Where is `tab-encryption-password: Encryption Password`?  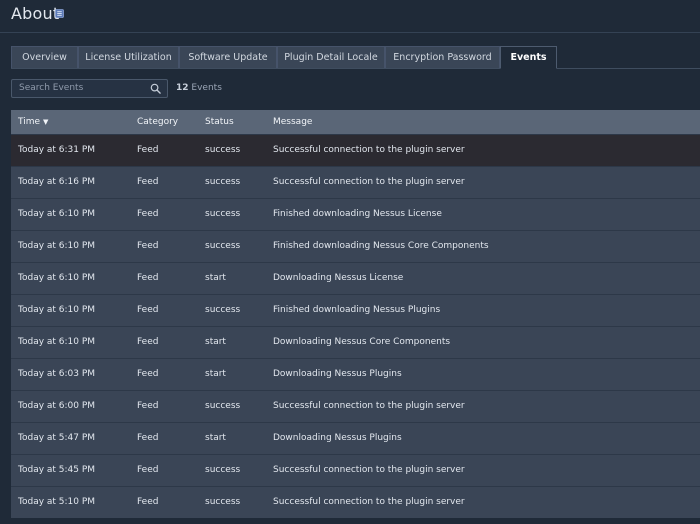 tab-encryption-password: Encryption Password is located at coordinates (442, 57).